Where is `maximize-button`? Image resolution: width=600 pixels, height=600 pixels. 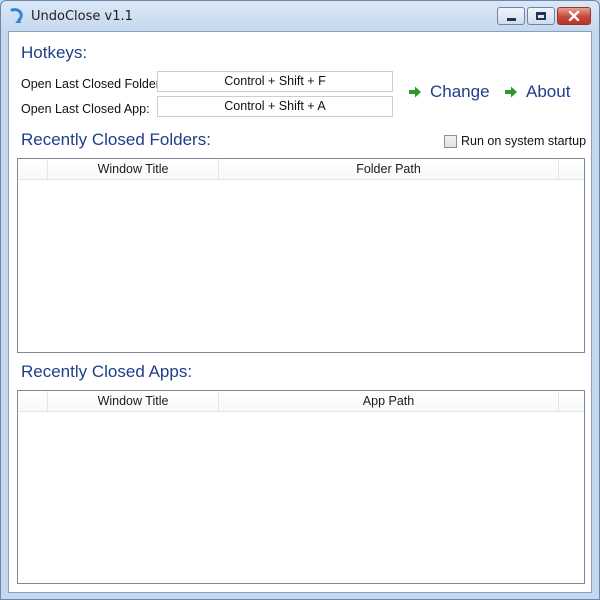 maximize-button is located at coordinates (541, 16).